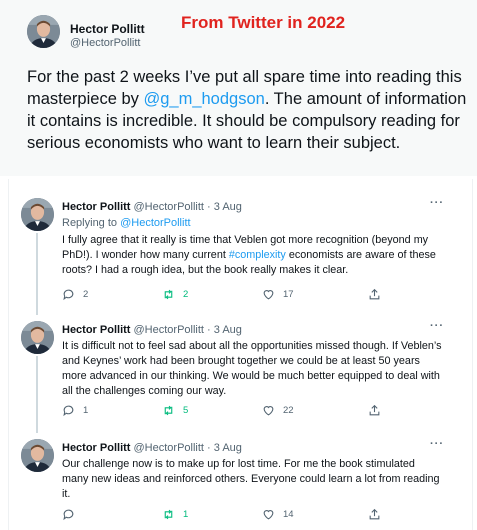  I want to click on replying-to: Replying to @HectorPollitt, so click(126, 223).